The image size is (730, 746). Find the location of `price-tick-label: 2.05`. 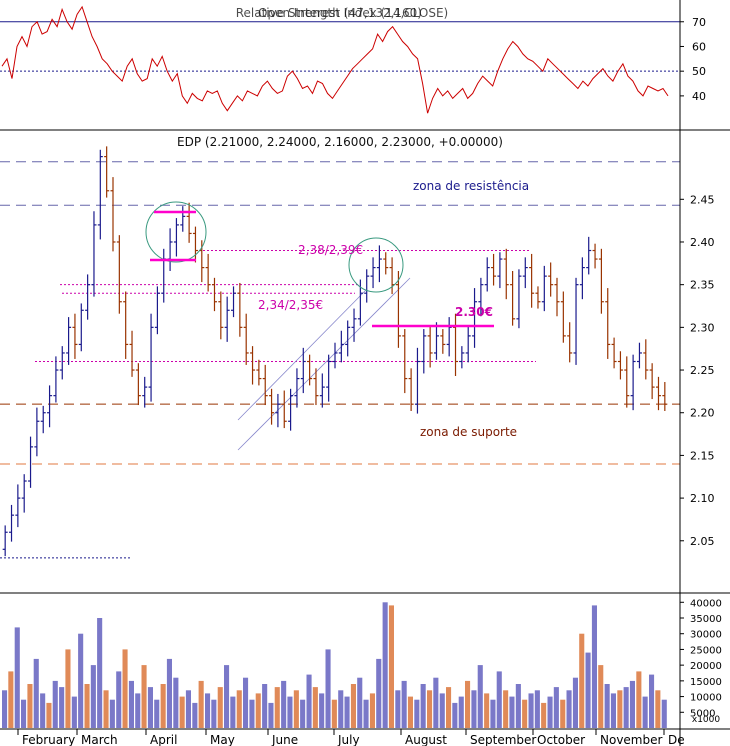

price-tick-label: 2.05 is located at coordinates (702, 541).